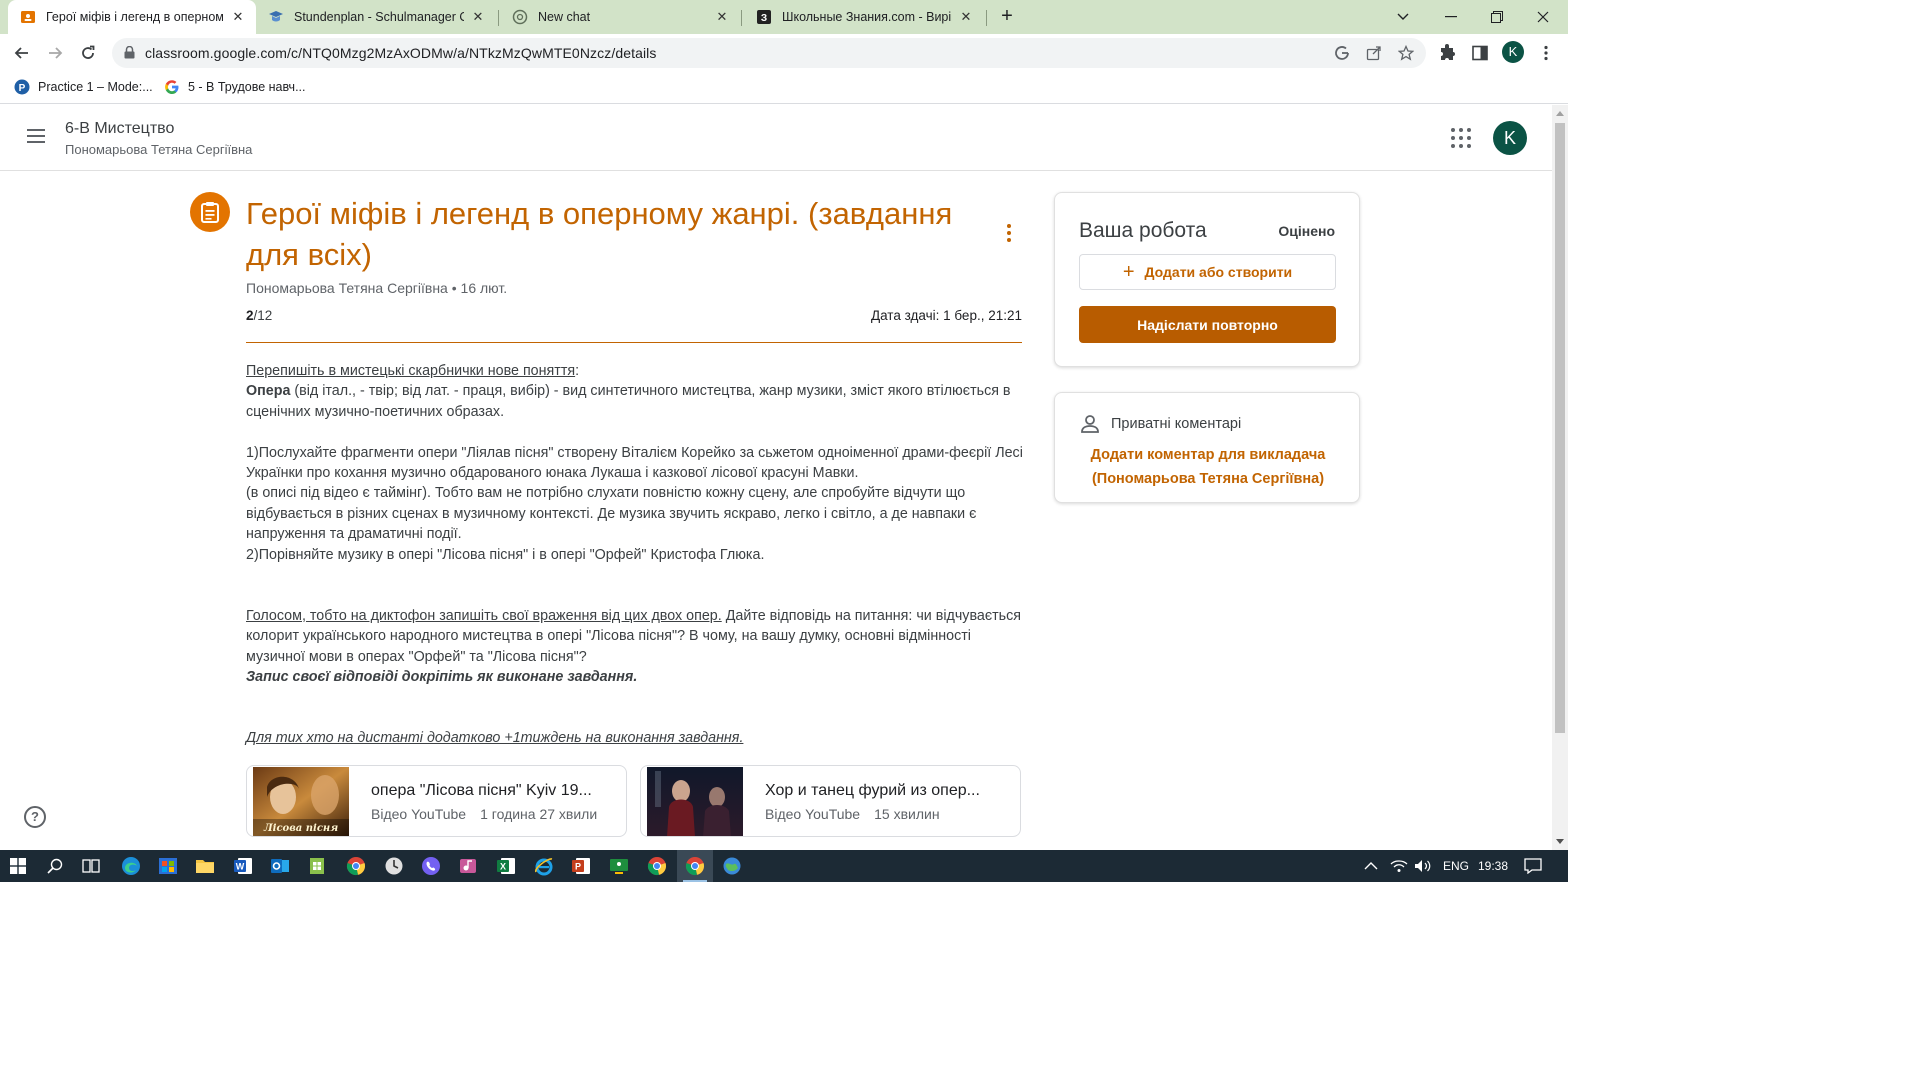 The image size is (1920, 1080). I want to click on attachment-source: Відео YouTube, so click(813, 814).